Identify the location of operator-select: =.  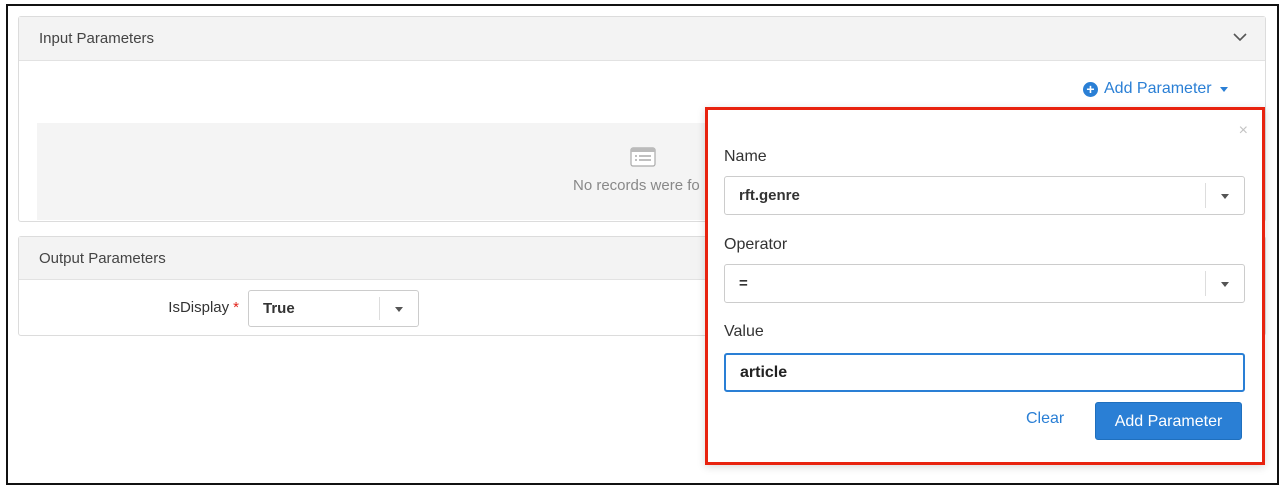
(984, 283).